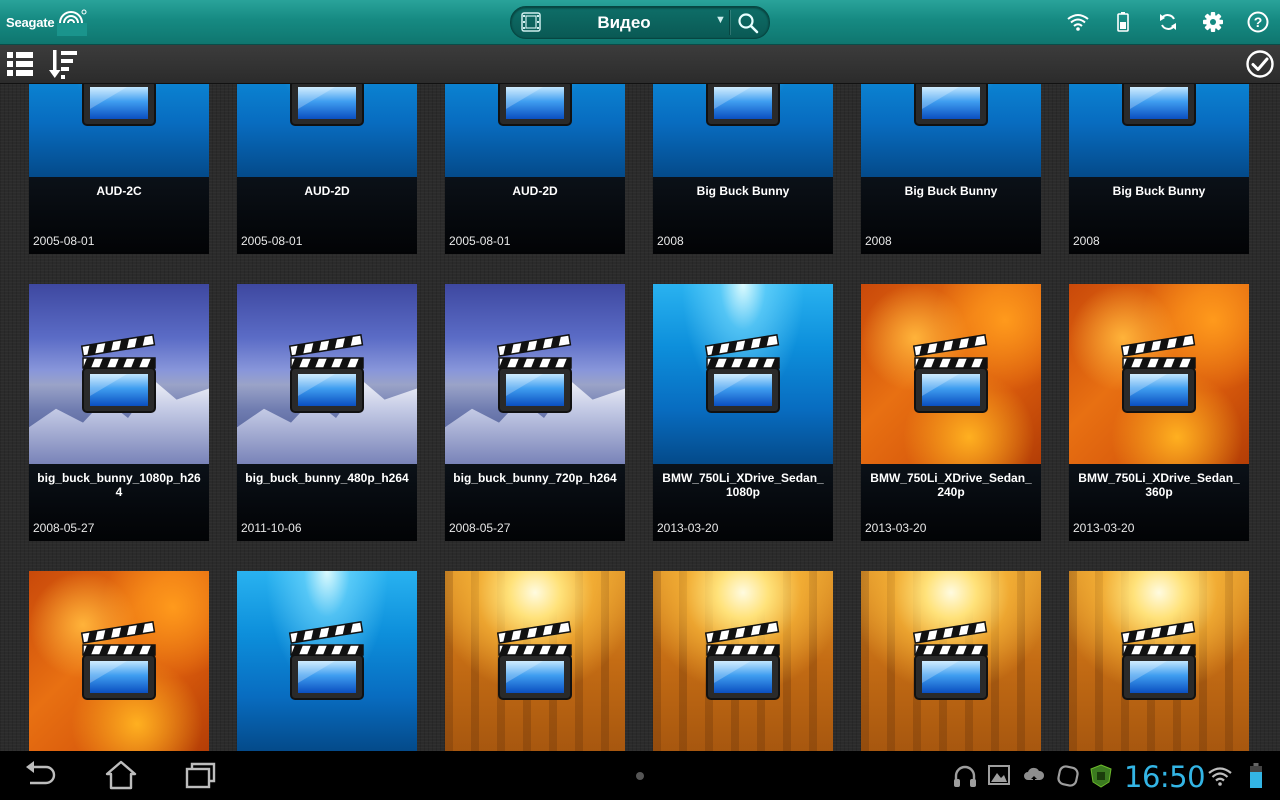 The height and width of the screenshot is (800, 1280). I want to click on help-button: ?, so click(1257, 22).